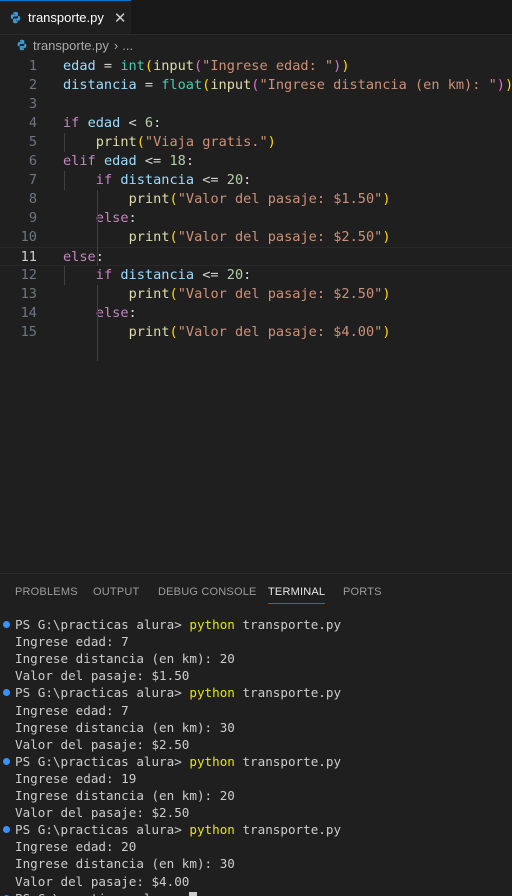 The height and width of the screenshot is (896, 512). I want to click on code-token: 20, so click(235, 180).